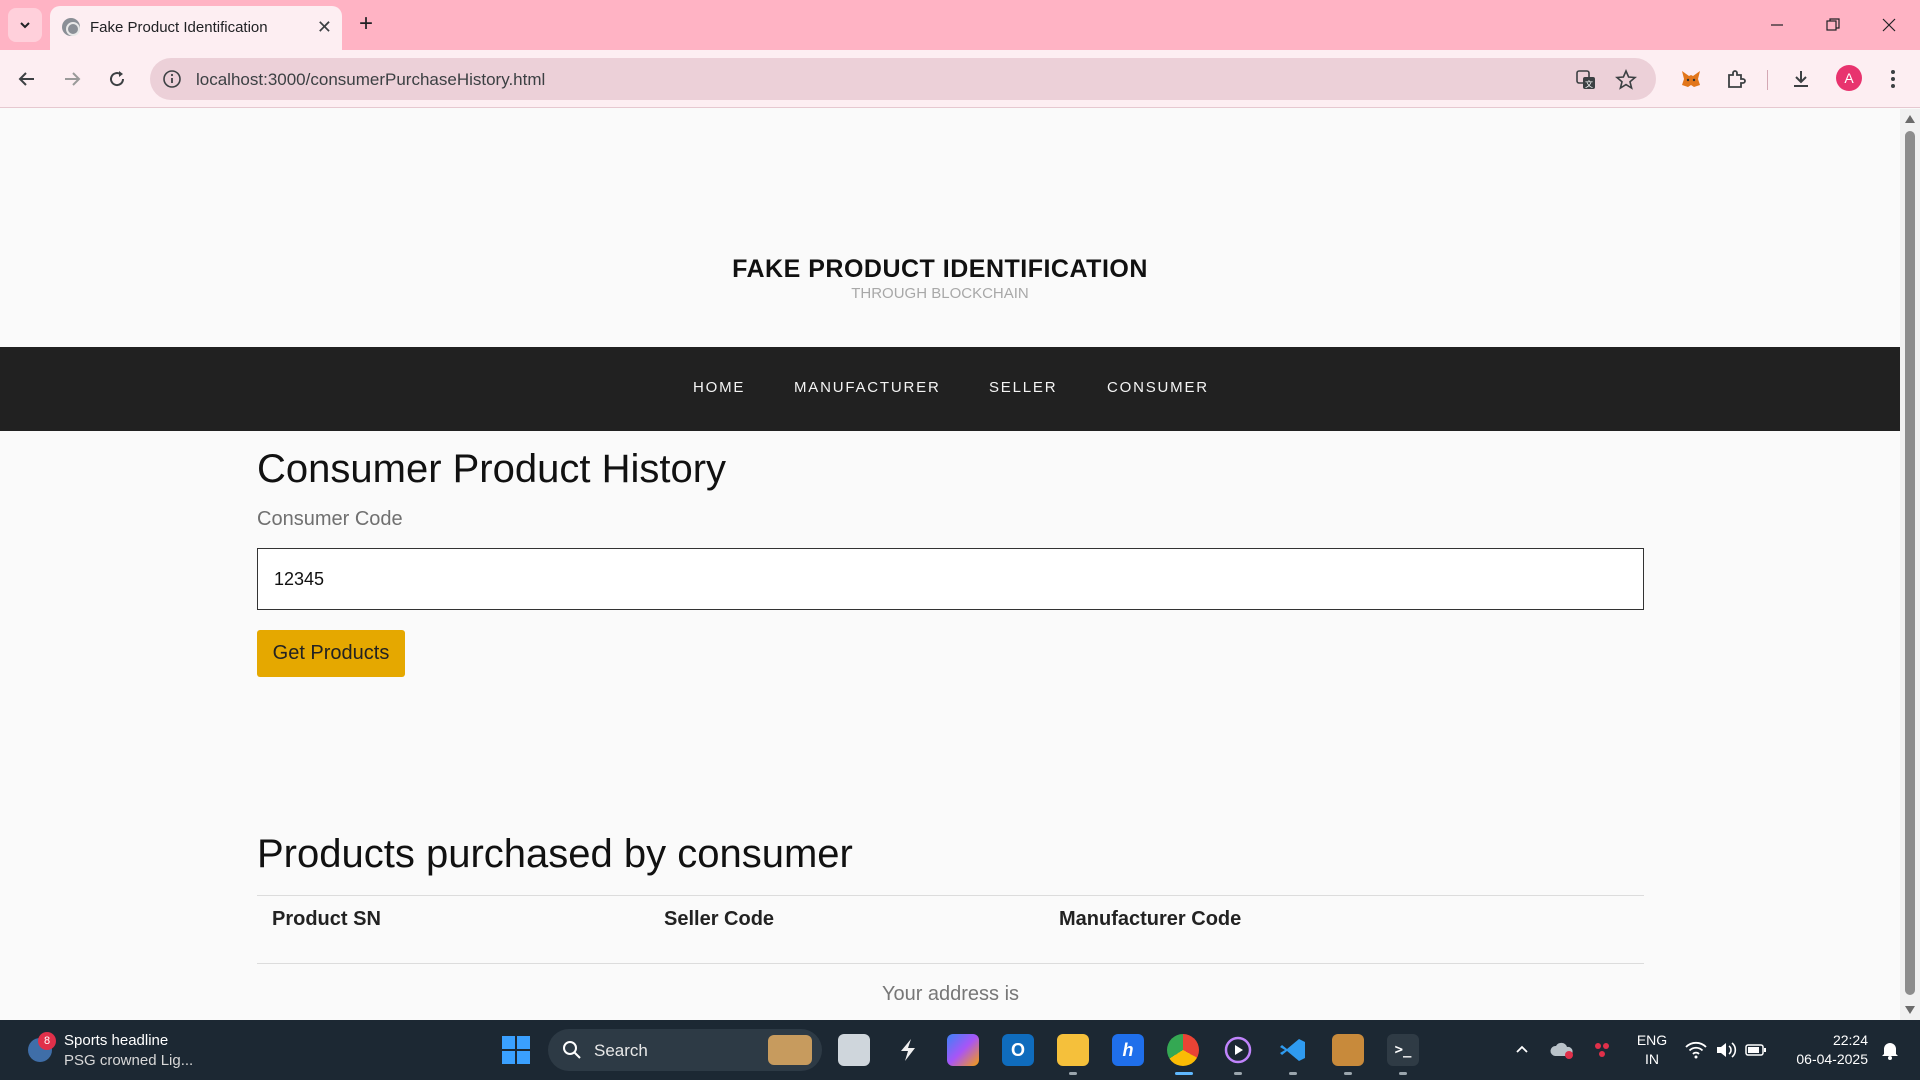 The image size is (1920, 1080). Describe the element at coordinates (1018, 1050) in the screenshot. I see `outlook-icon: O` at that location.